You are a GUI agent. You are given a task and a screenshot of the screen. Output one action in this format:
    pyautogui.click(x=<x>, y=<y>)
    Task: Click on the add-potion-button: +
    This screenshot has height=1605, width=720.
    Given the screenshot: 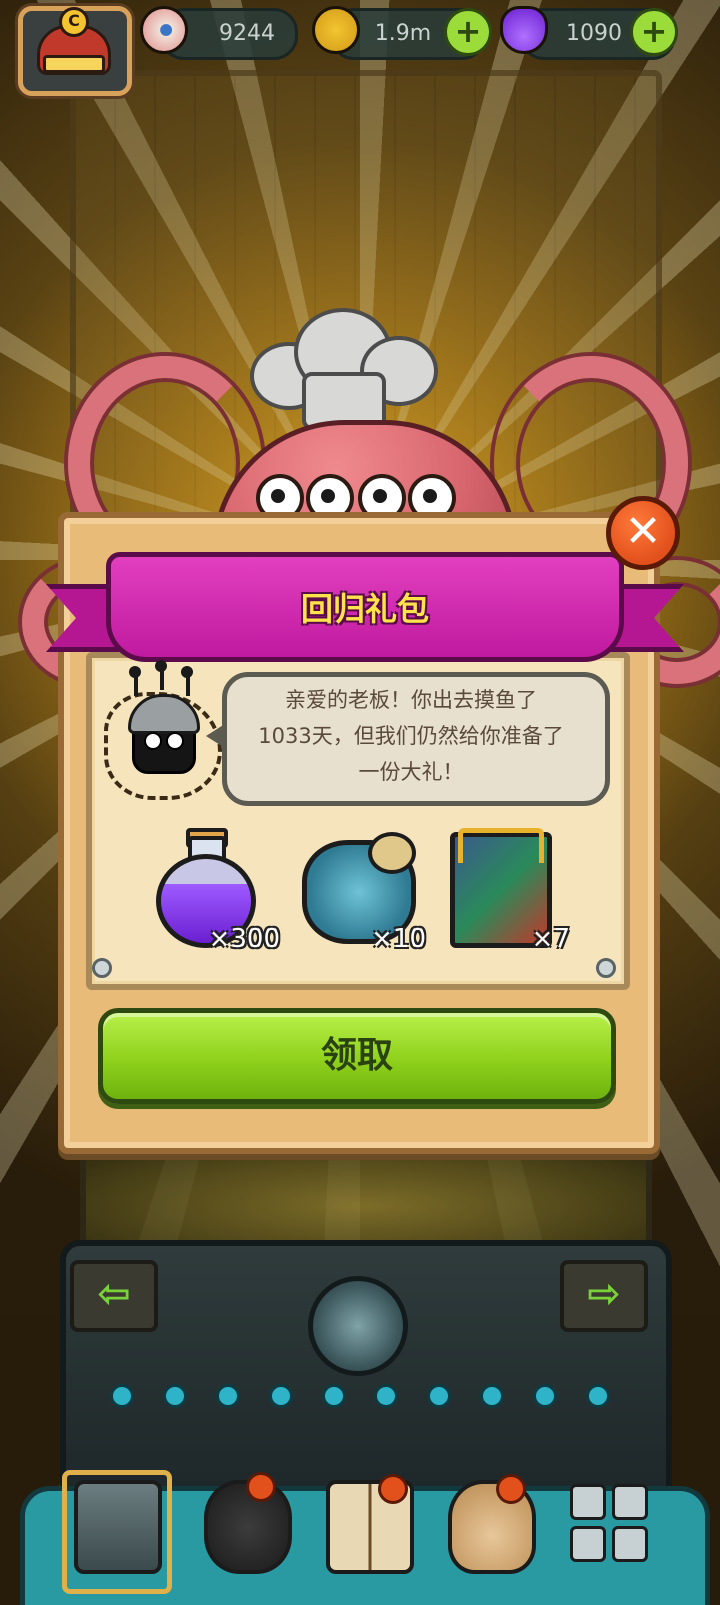 What is the action you would take?
    pyautogui.click(x=654, y=32)
    